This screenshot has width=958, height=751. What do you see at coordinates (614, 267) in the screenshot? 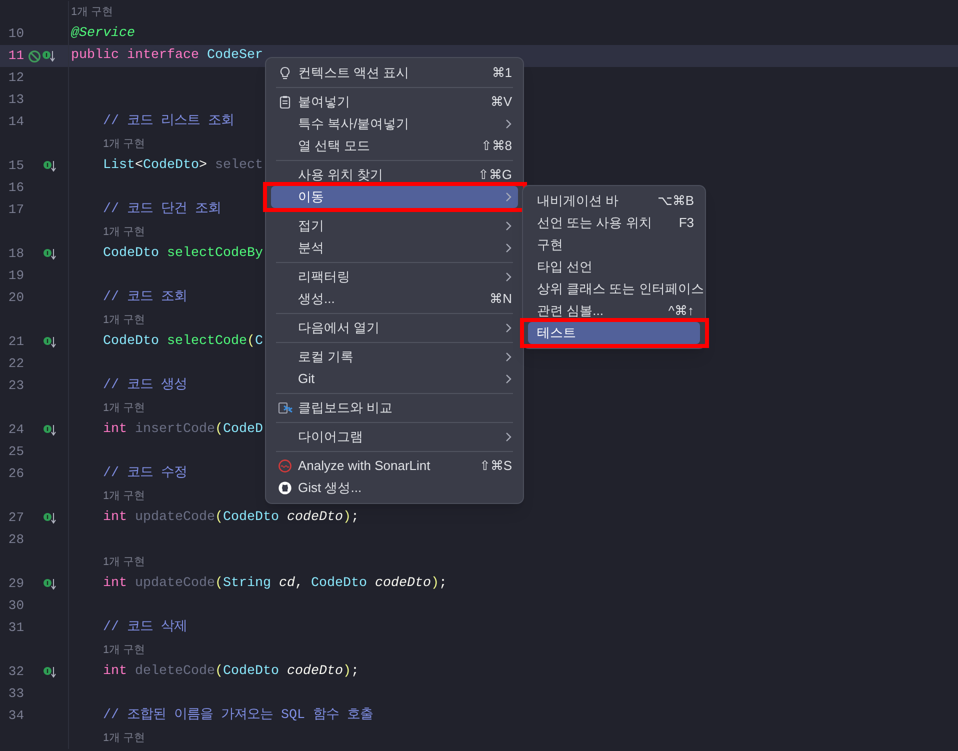
I see `menu-item: 타입 선언` at bounding box center [614, 267].